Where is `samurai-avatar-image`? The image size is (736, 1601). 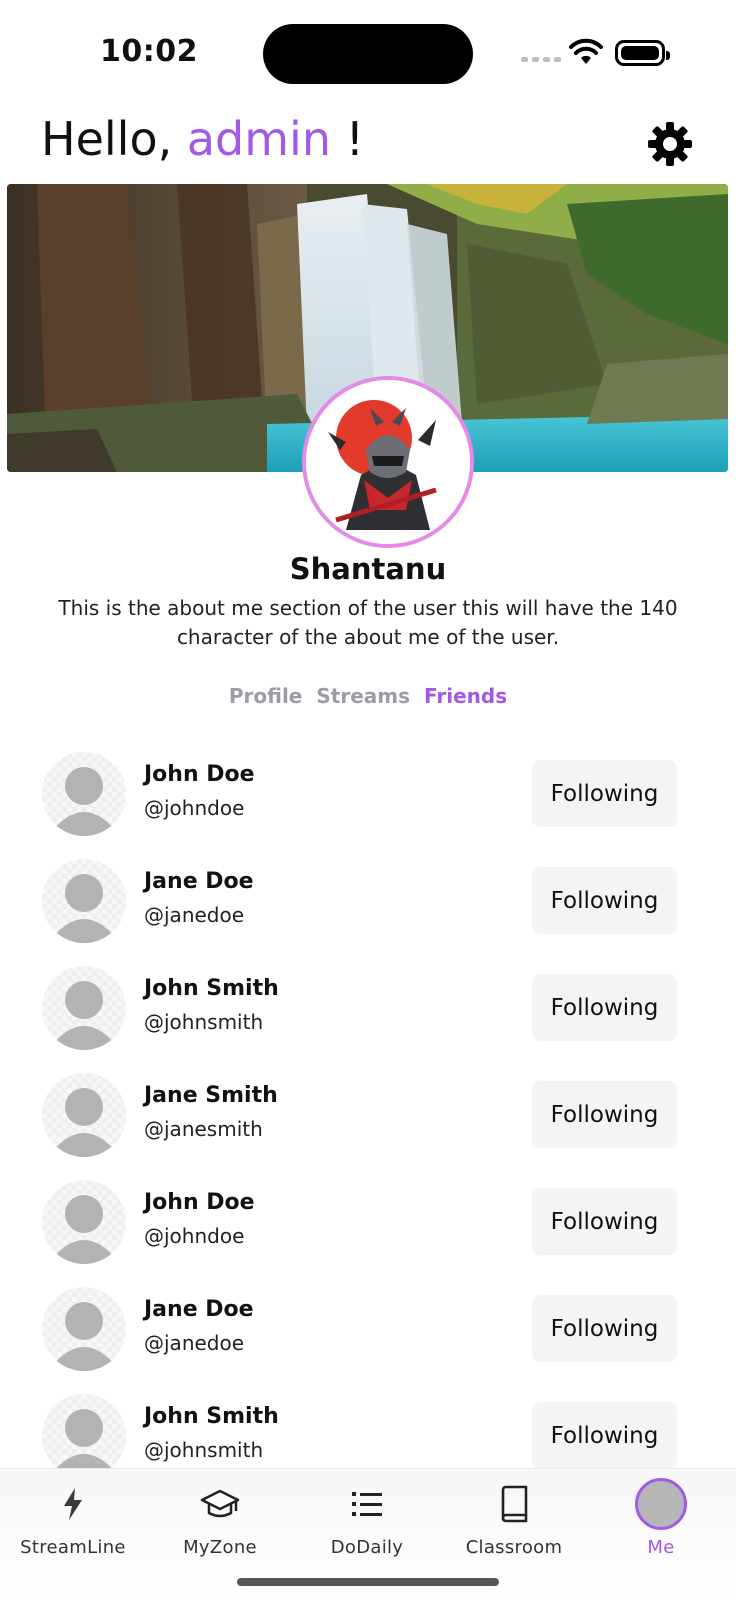
samurai-avatar-image is located at coordinates (388, 462).